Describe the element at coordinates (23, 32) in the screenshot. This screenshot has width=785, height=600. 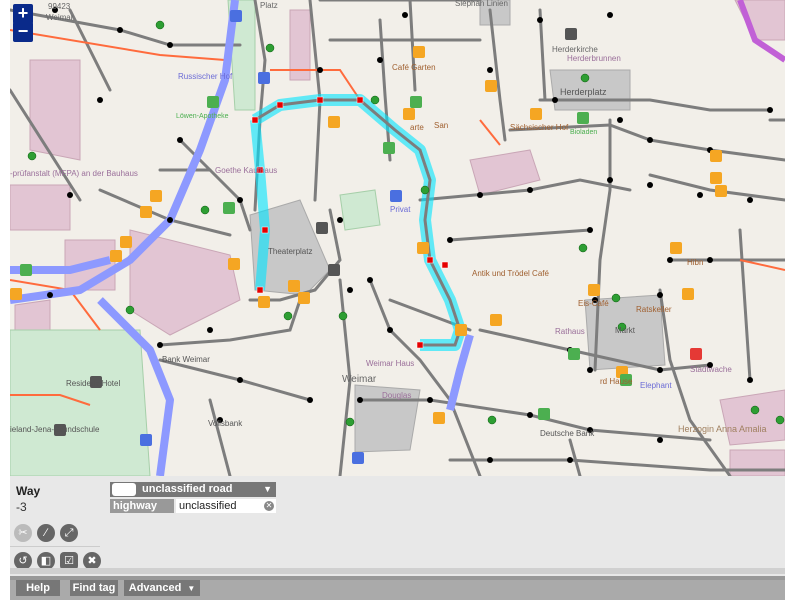
I see `zoom-out-button: −` at that location.